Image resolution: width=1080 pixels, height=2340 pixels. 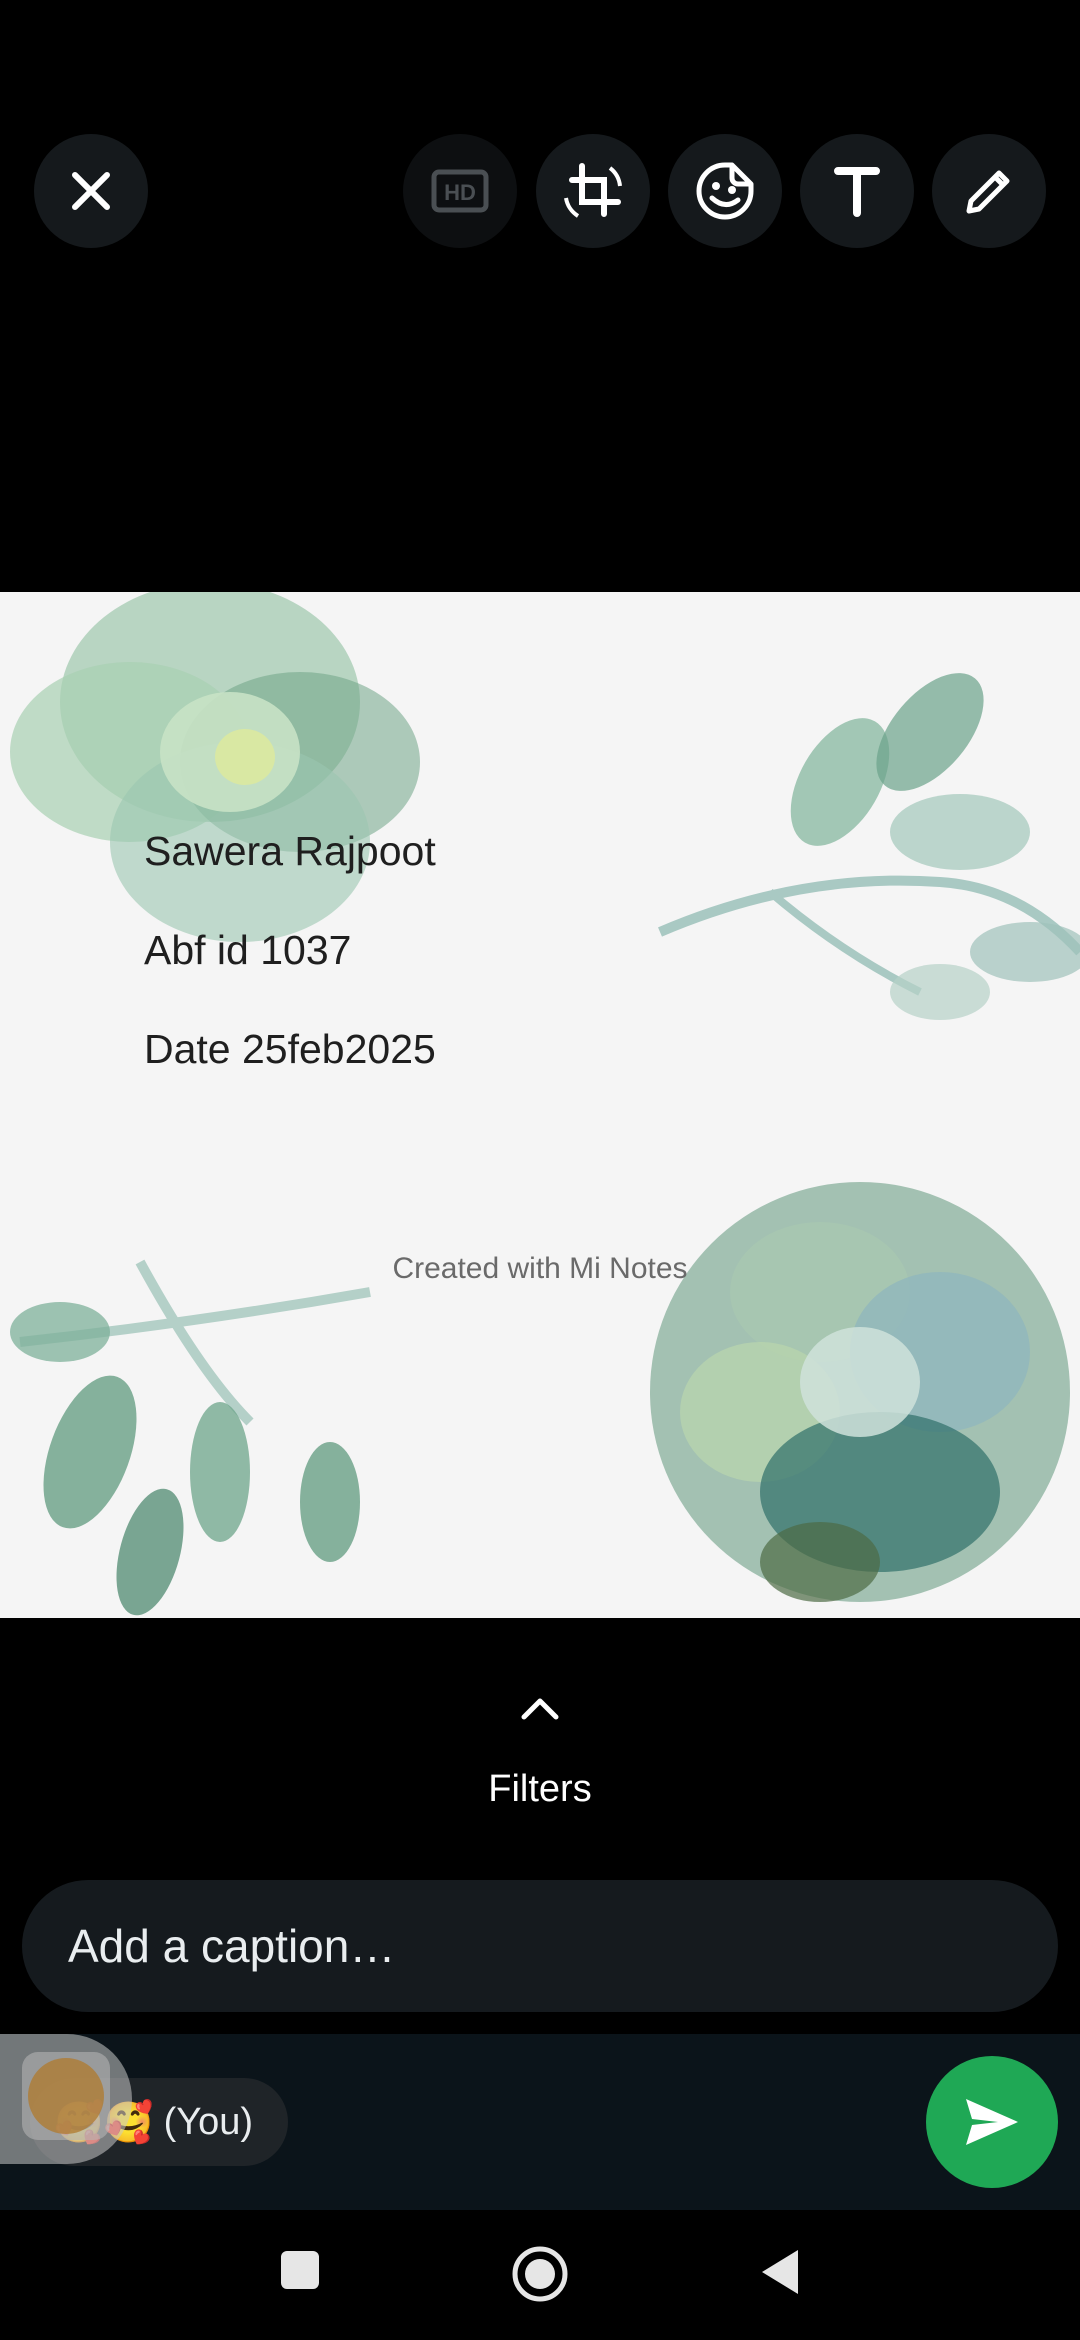 I want to click on note-line-date: Date 25feb2025, so click(x=290, y=1049).